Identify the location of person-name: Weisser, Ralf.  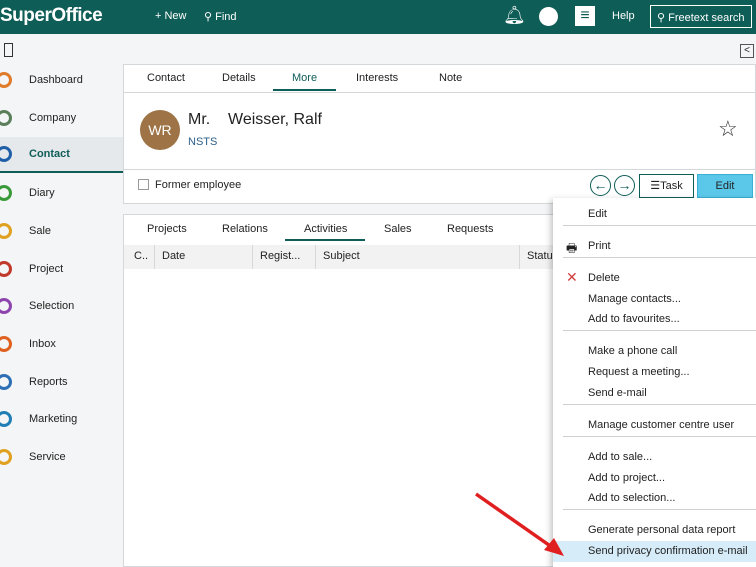
(275, 119).